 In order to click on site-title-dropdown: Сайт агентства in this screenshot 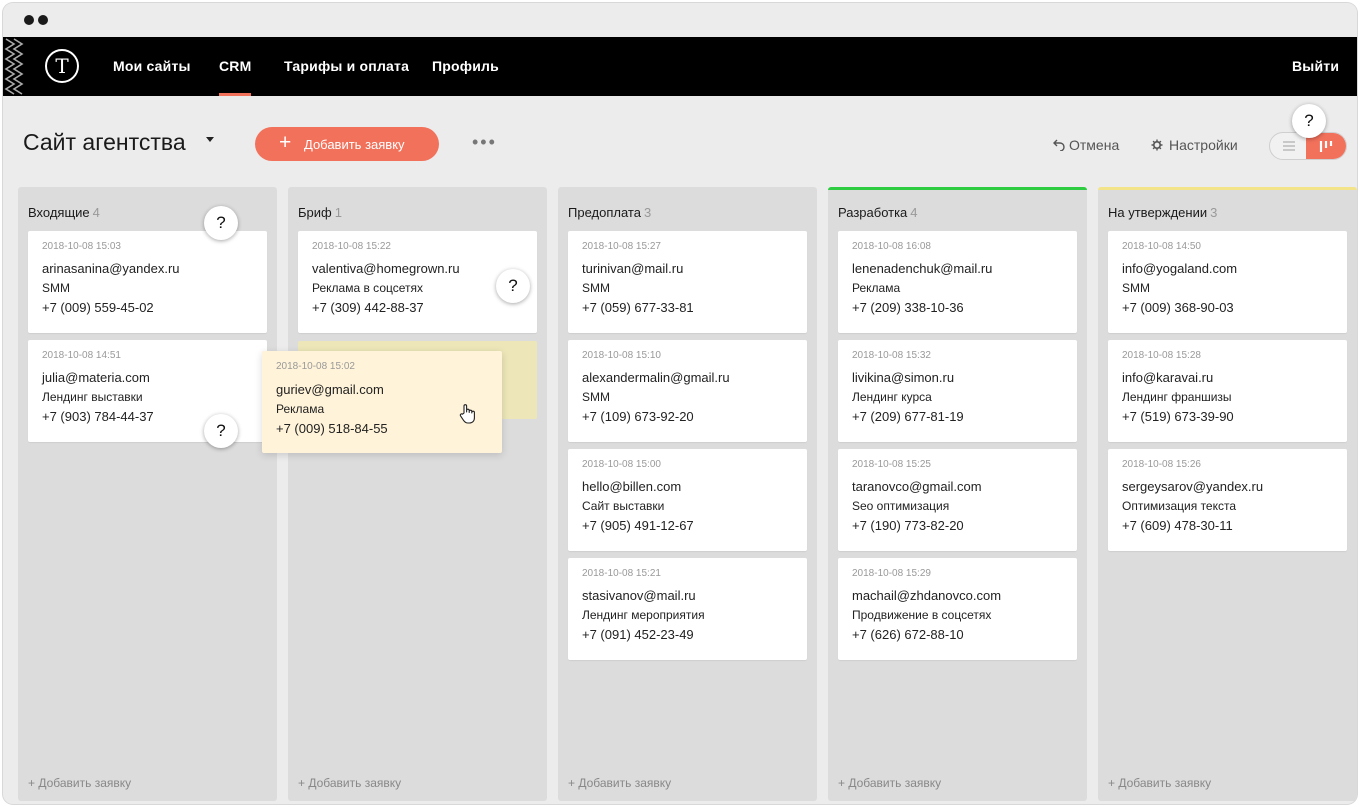, I will do `click(104, 142)`.